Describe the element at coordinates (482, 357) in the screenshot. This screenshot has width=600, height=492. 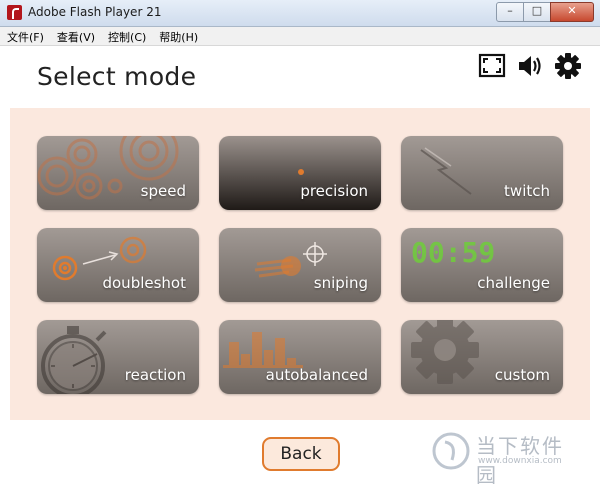
I see `mode-custom-button: custom` at that location.